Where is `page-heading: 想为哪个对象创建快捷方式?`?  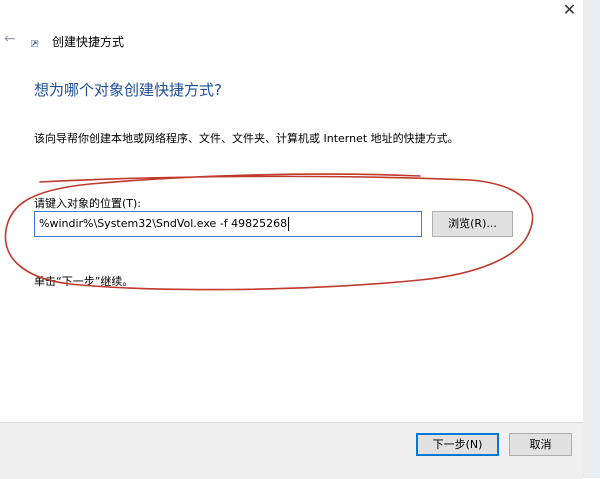 page-heading: 想为哪个对象创建快捷方式? is located at coordinates (128, 90).